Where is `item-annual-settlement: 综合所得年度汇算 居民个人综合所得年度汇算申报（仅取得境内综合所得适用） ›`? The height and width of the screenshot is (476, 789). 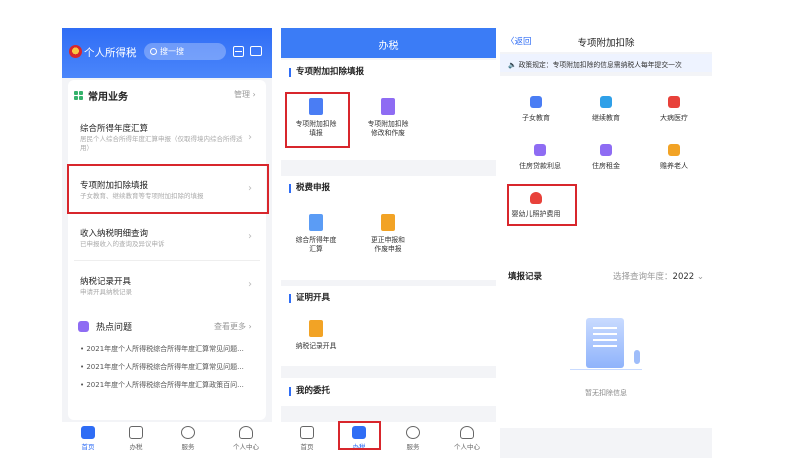
item-annual-settlement: 综合所得年度汇算 居民个人综合所得年度汇算申报（仅取得境内综合所得适用） › is located at coordinates (167, 138).